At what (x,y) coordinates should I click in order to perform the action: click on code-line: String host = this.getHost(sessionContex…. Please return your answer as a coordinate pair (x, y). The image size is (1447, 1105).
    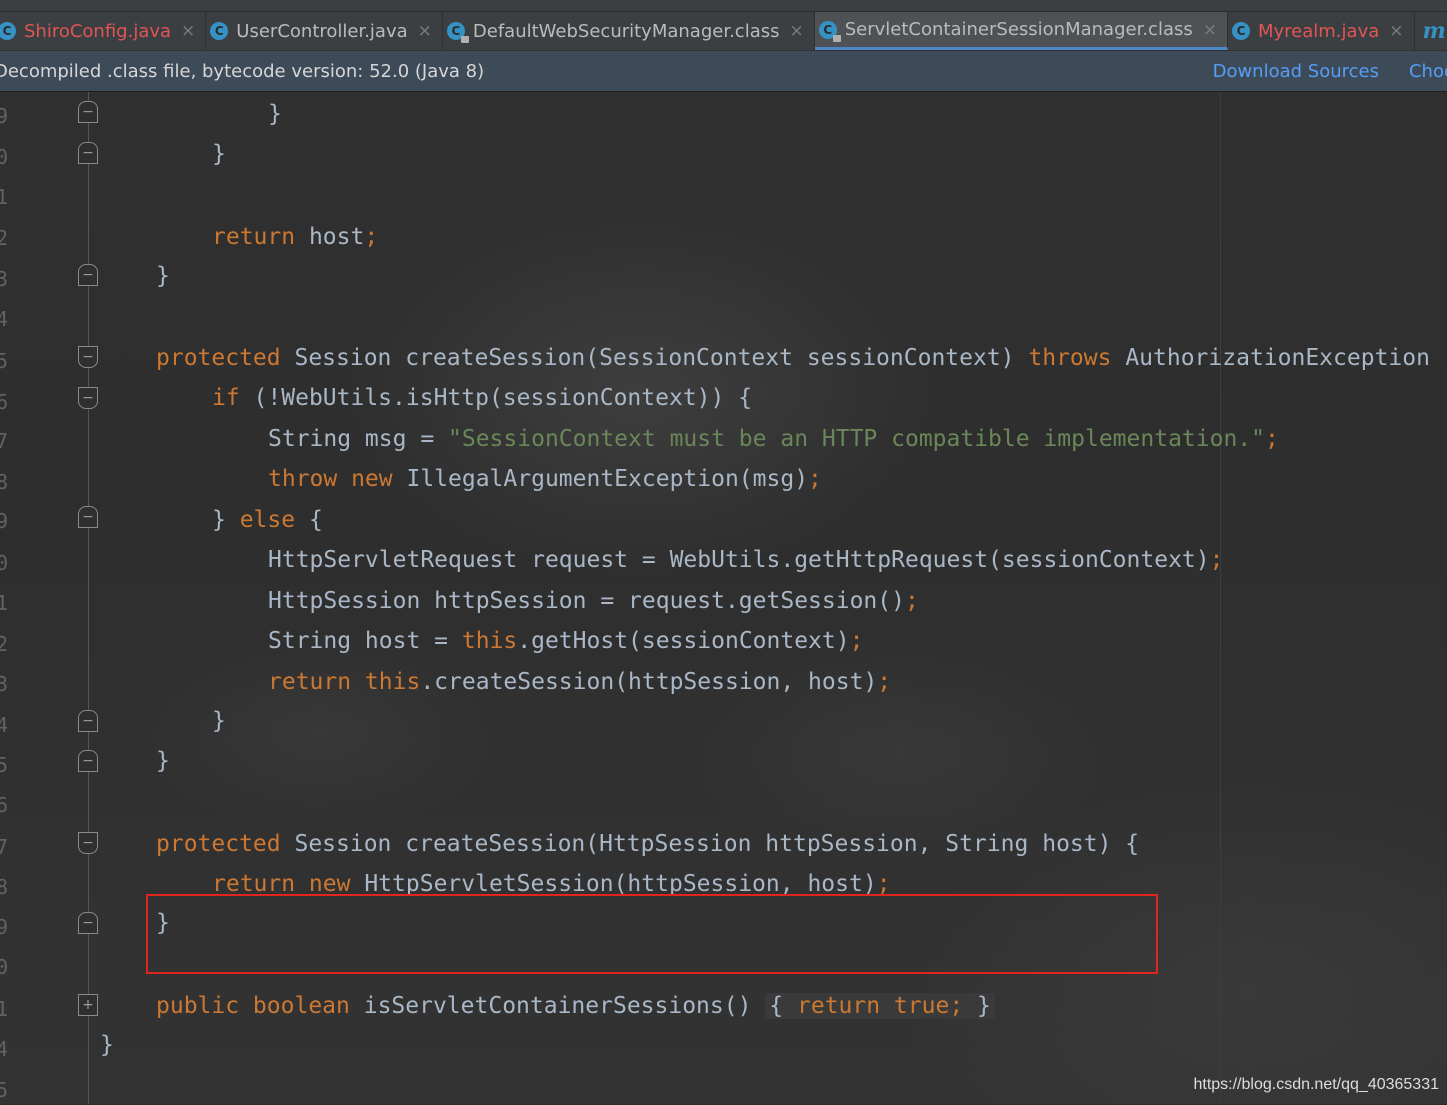
    Looking at the image, I should click on (565, 641).